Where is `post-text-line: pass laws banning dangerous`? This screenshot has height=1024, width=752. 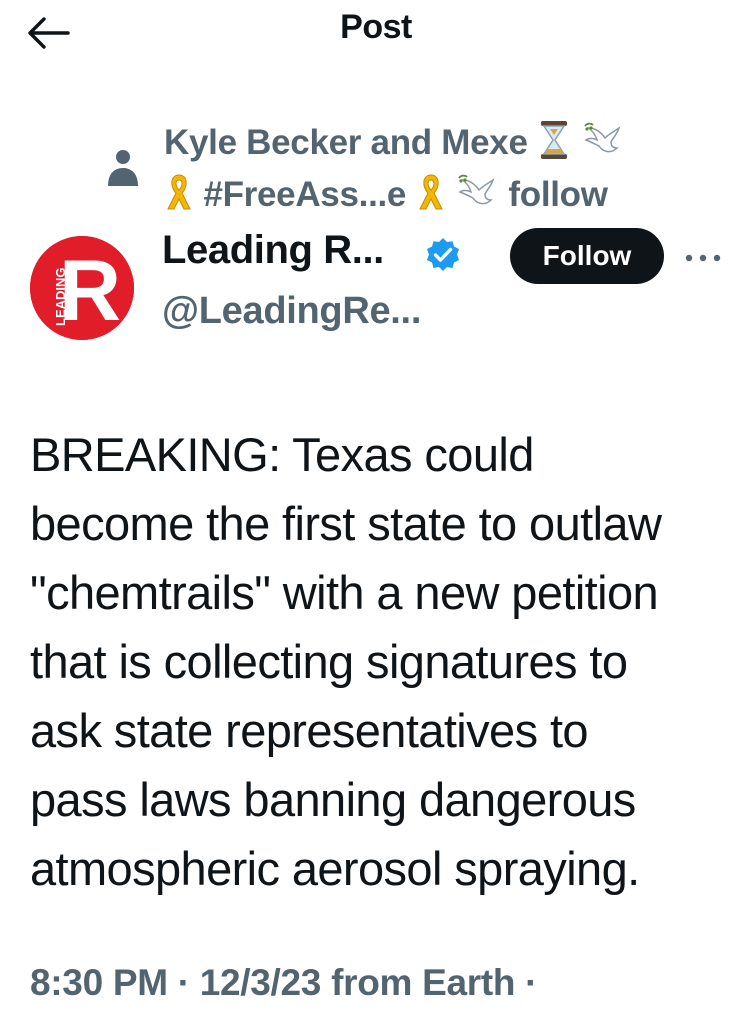
post-text-line: pass laws banning dangerous is located at coordinates (333, 799).